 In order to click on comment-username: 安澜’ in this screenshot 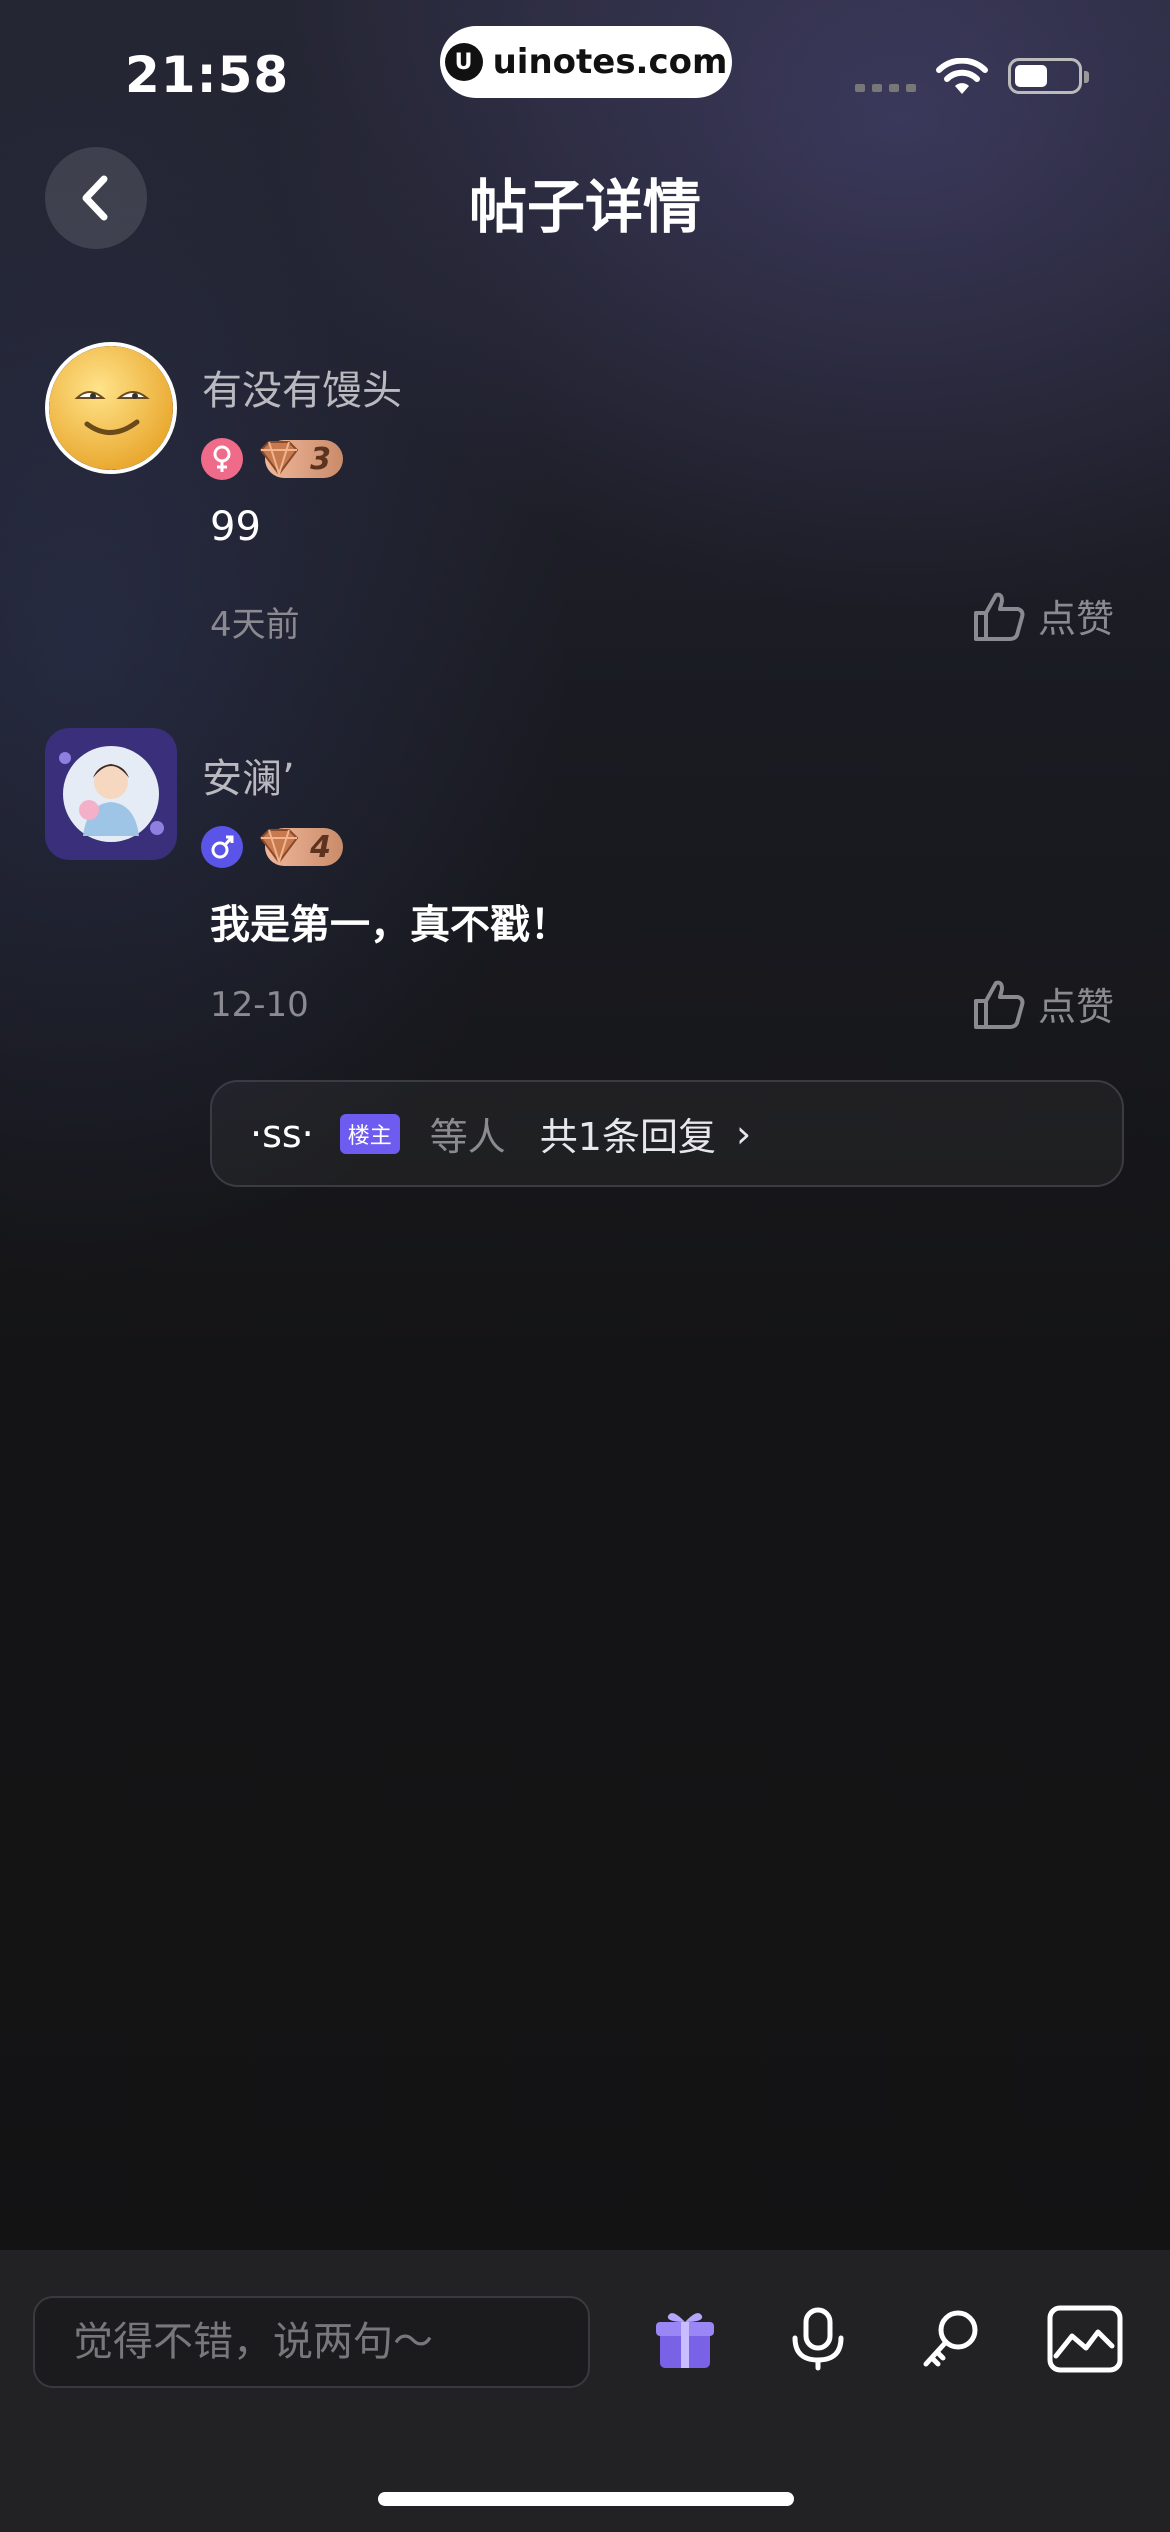, I will do `click(248, 775)`.